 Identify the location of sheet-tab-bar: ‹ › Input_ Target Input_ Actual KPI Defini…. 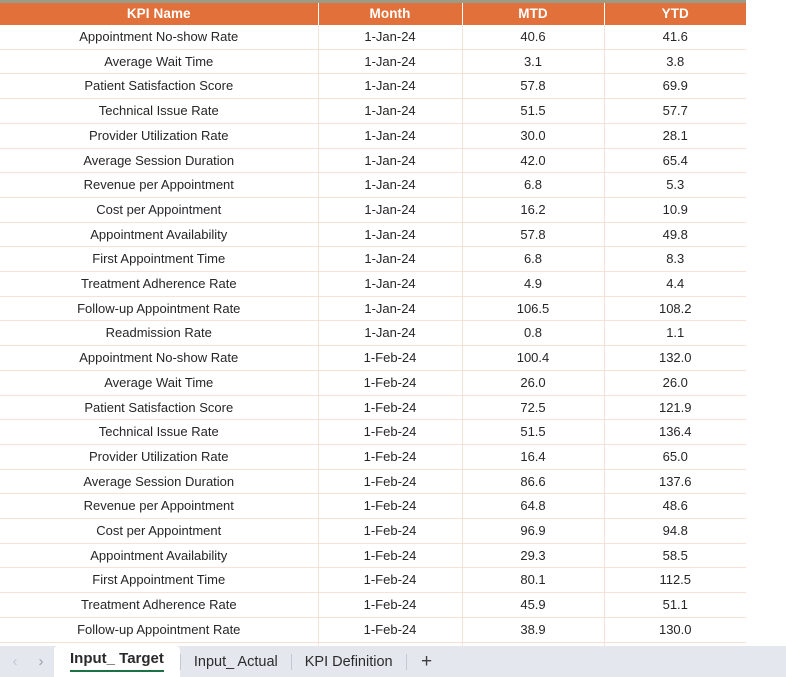
(393, 661).